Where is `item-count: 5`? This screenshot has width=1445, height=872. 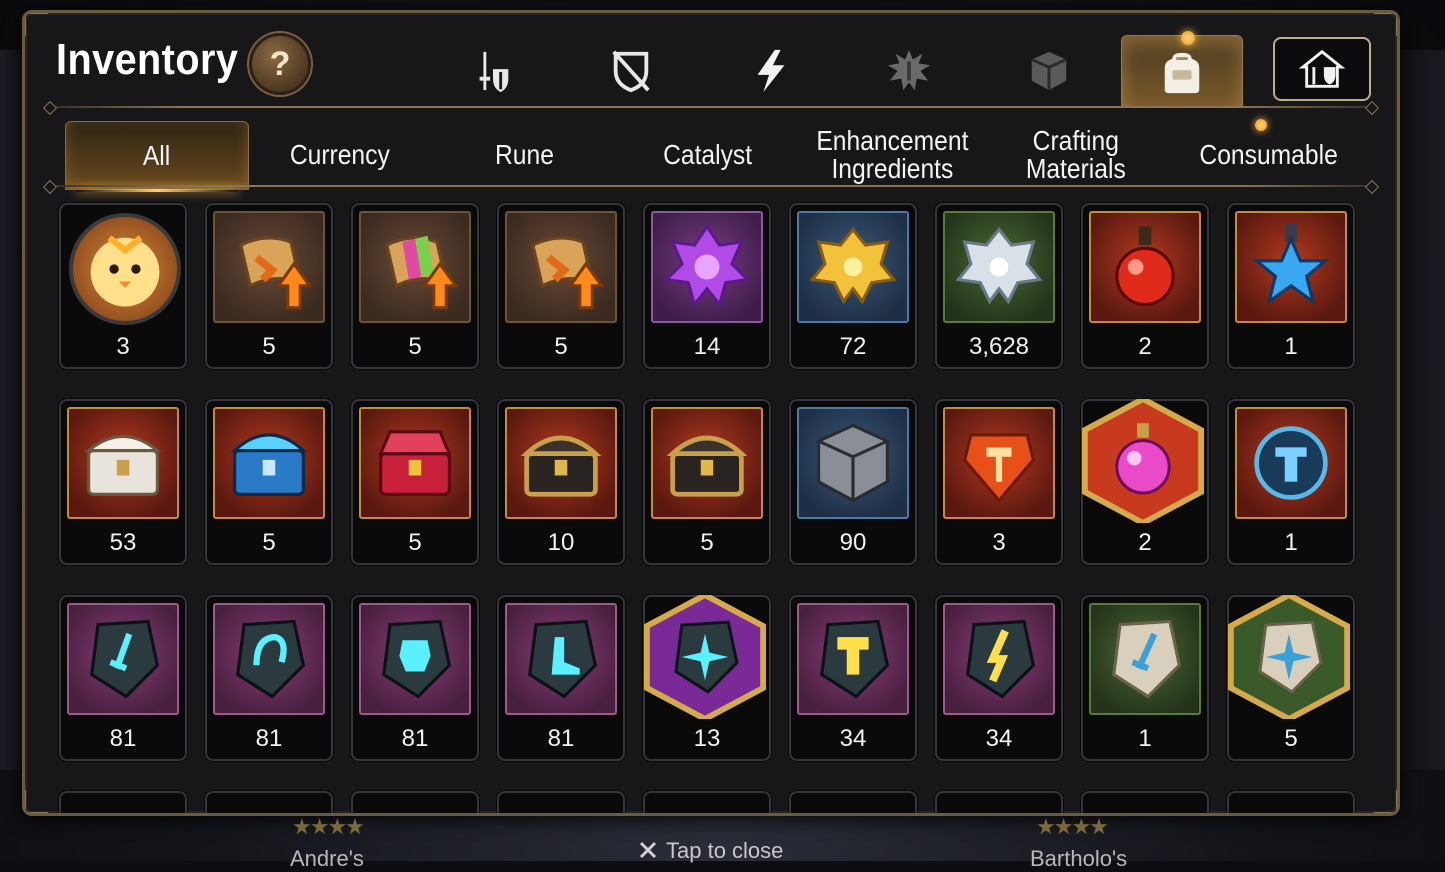 item-count: 5 is located at coordinates (415, 346).